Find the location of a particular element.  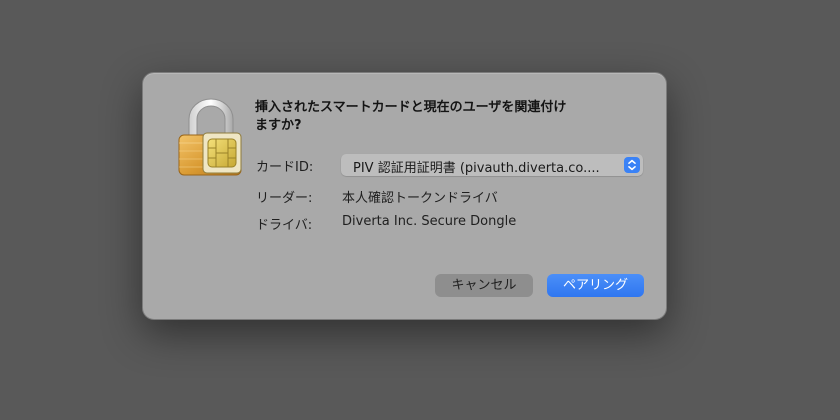

reader-row: リーダー: 本人確認トークンドライバ is located at coordinates (456, 195).